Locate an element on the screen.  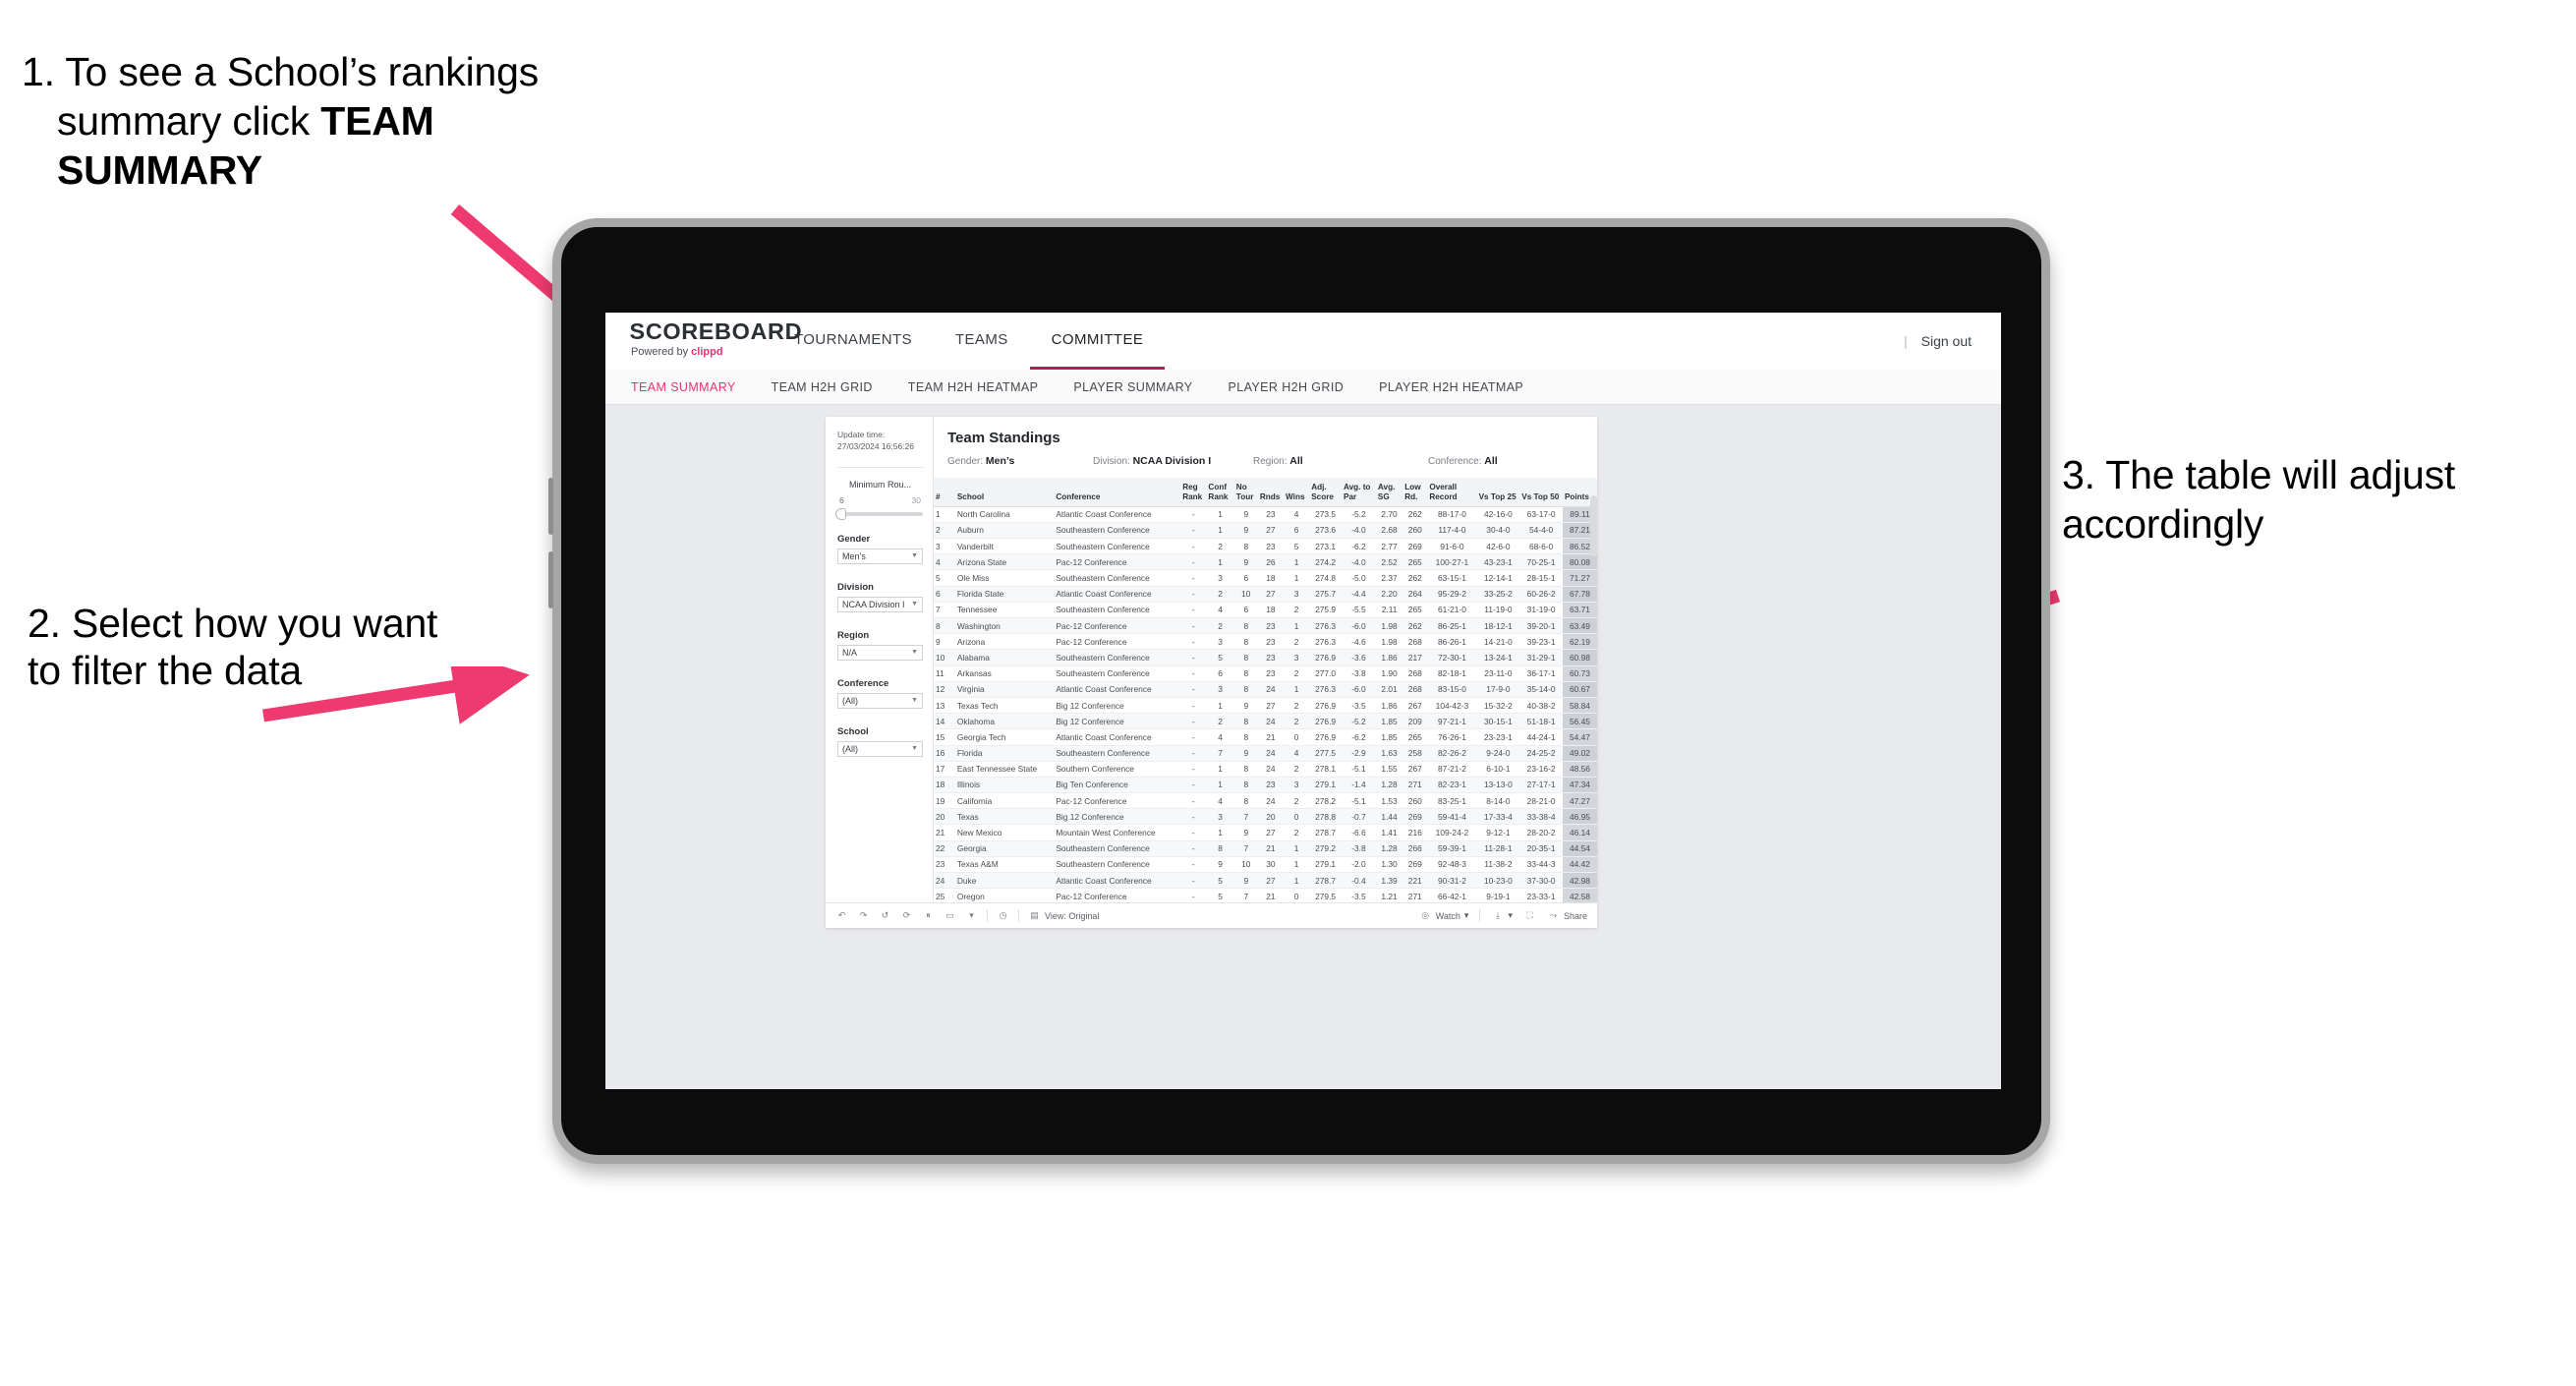
download-button: ⤓ ▾ is located at coordinates (1502, 916).